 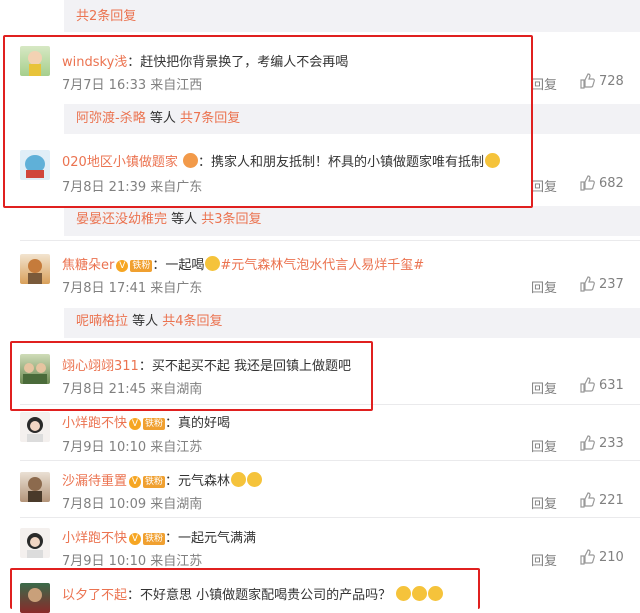 I want to click on sub-reply-user: 晏晏还没幼稚完, so click(x=115, y=219).